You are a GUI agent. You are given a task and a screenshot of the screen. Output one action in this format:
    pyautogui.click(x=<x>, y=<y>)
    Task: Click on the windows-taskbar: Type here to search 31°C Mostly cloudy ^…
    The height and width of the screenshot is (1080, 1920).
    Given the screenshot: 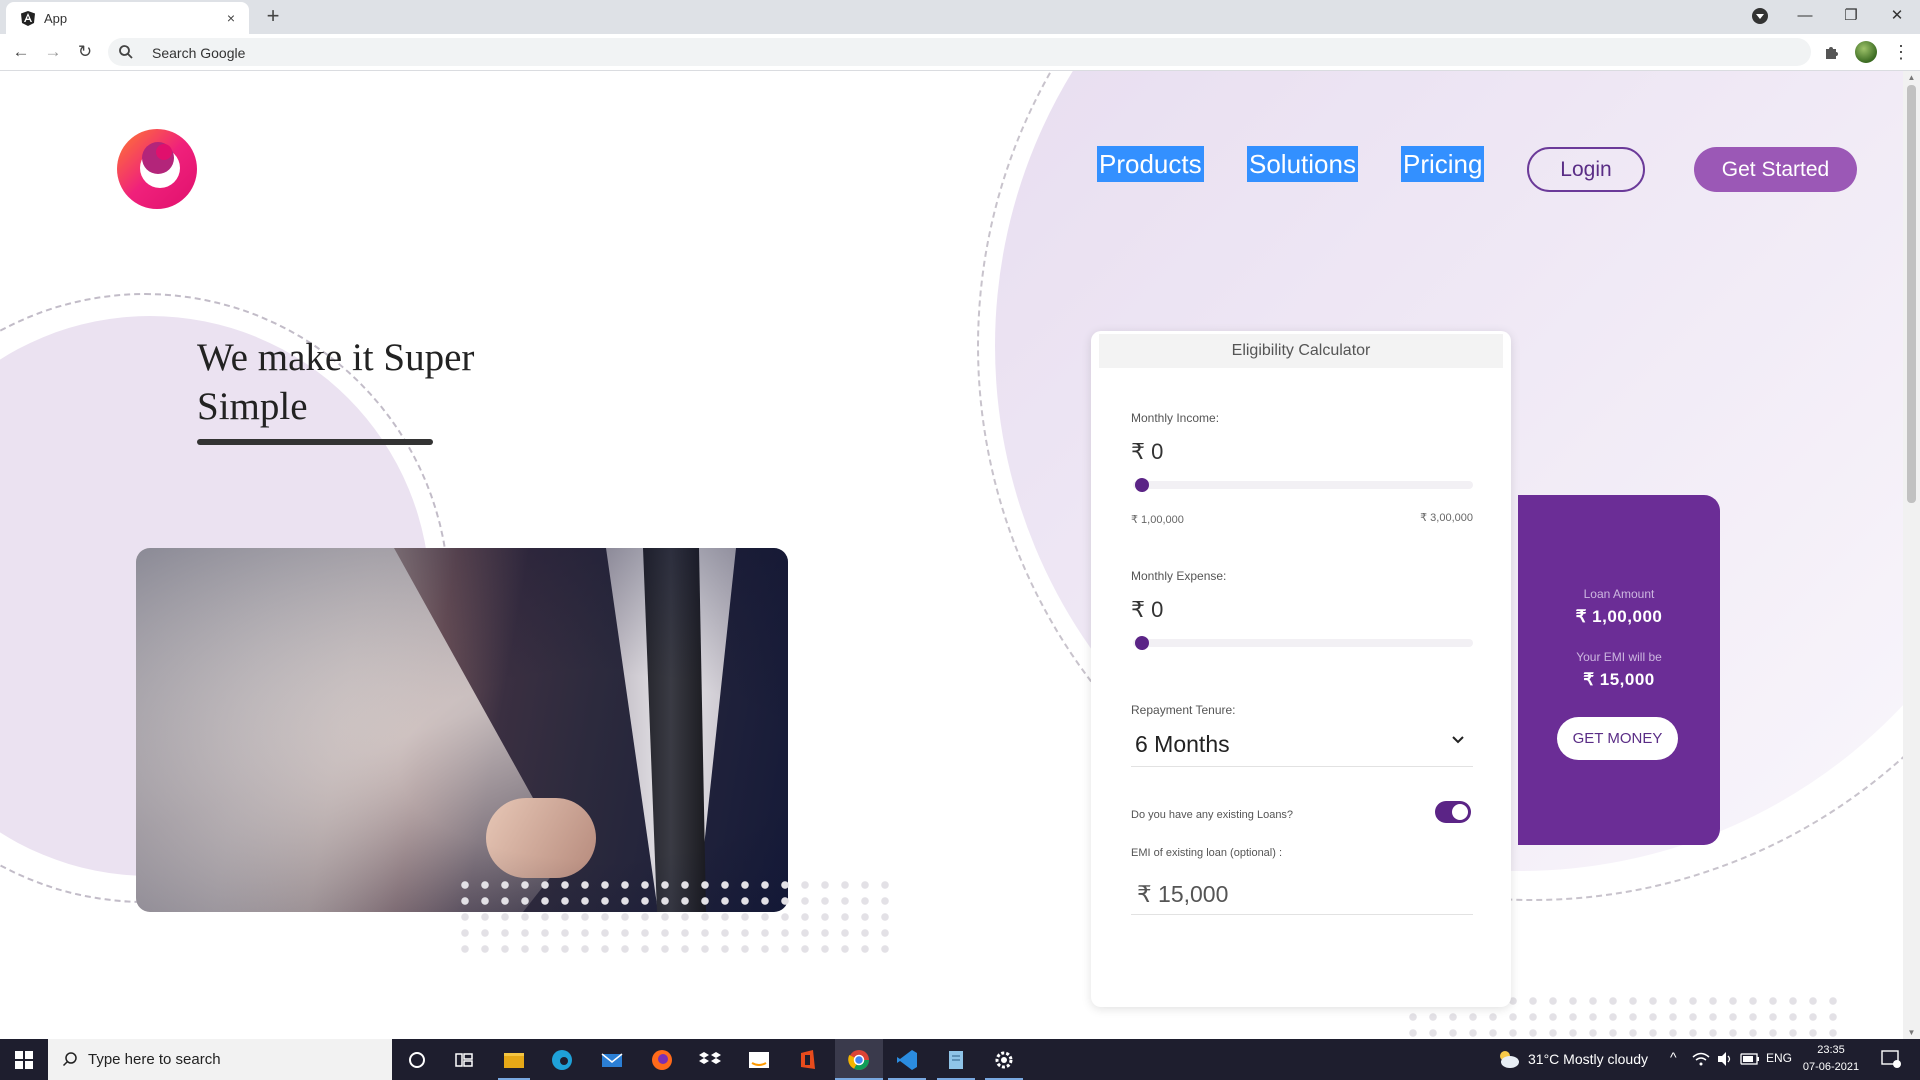 What is the action you would take?
    pyautogui.click(x=960, y=1059)
    